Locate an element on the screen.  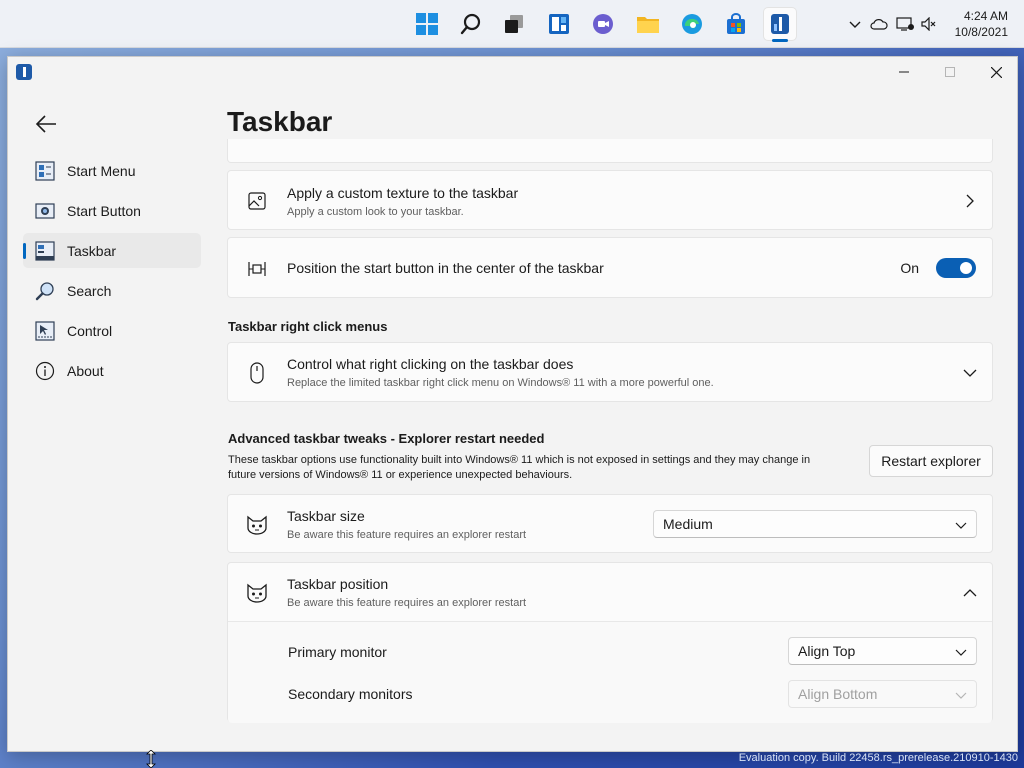
secondary-monitors-dropdown: Align Bottom is located at coordinates (882, 694).